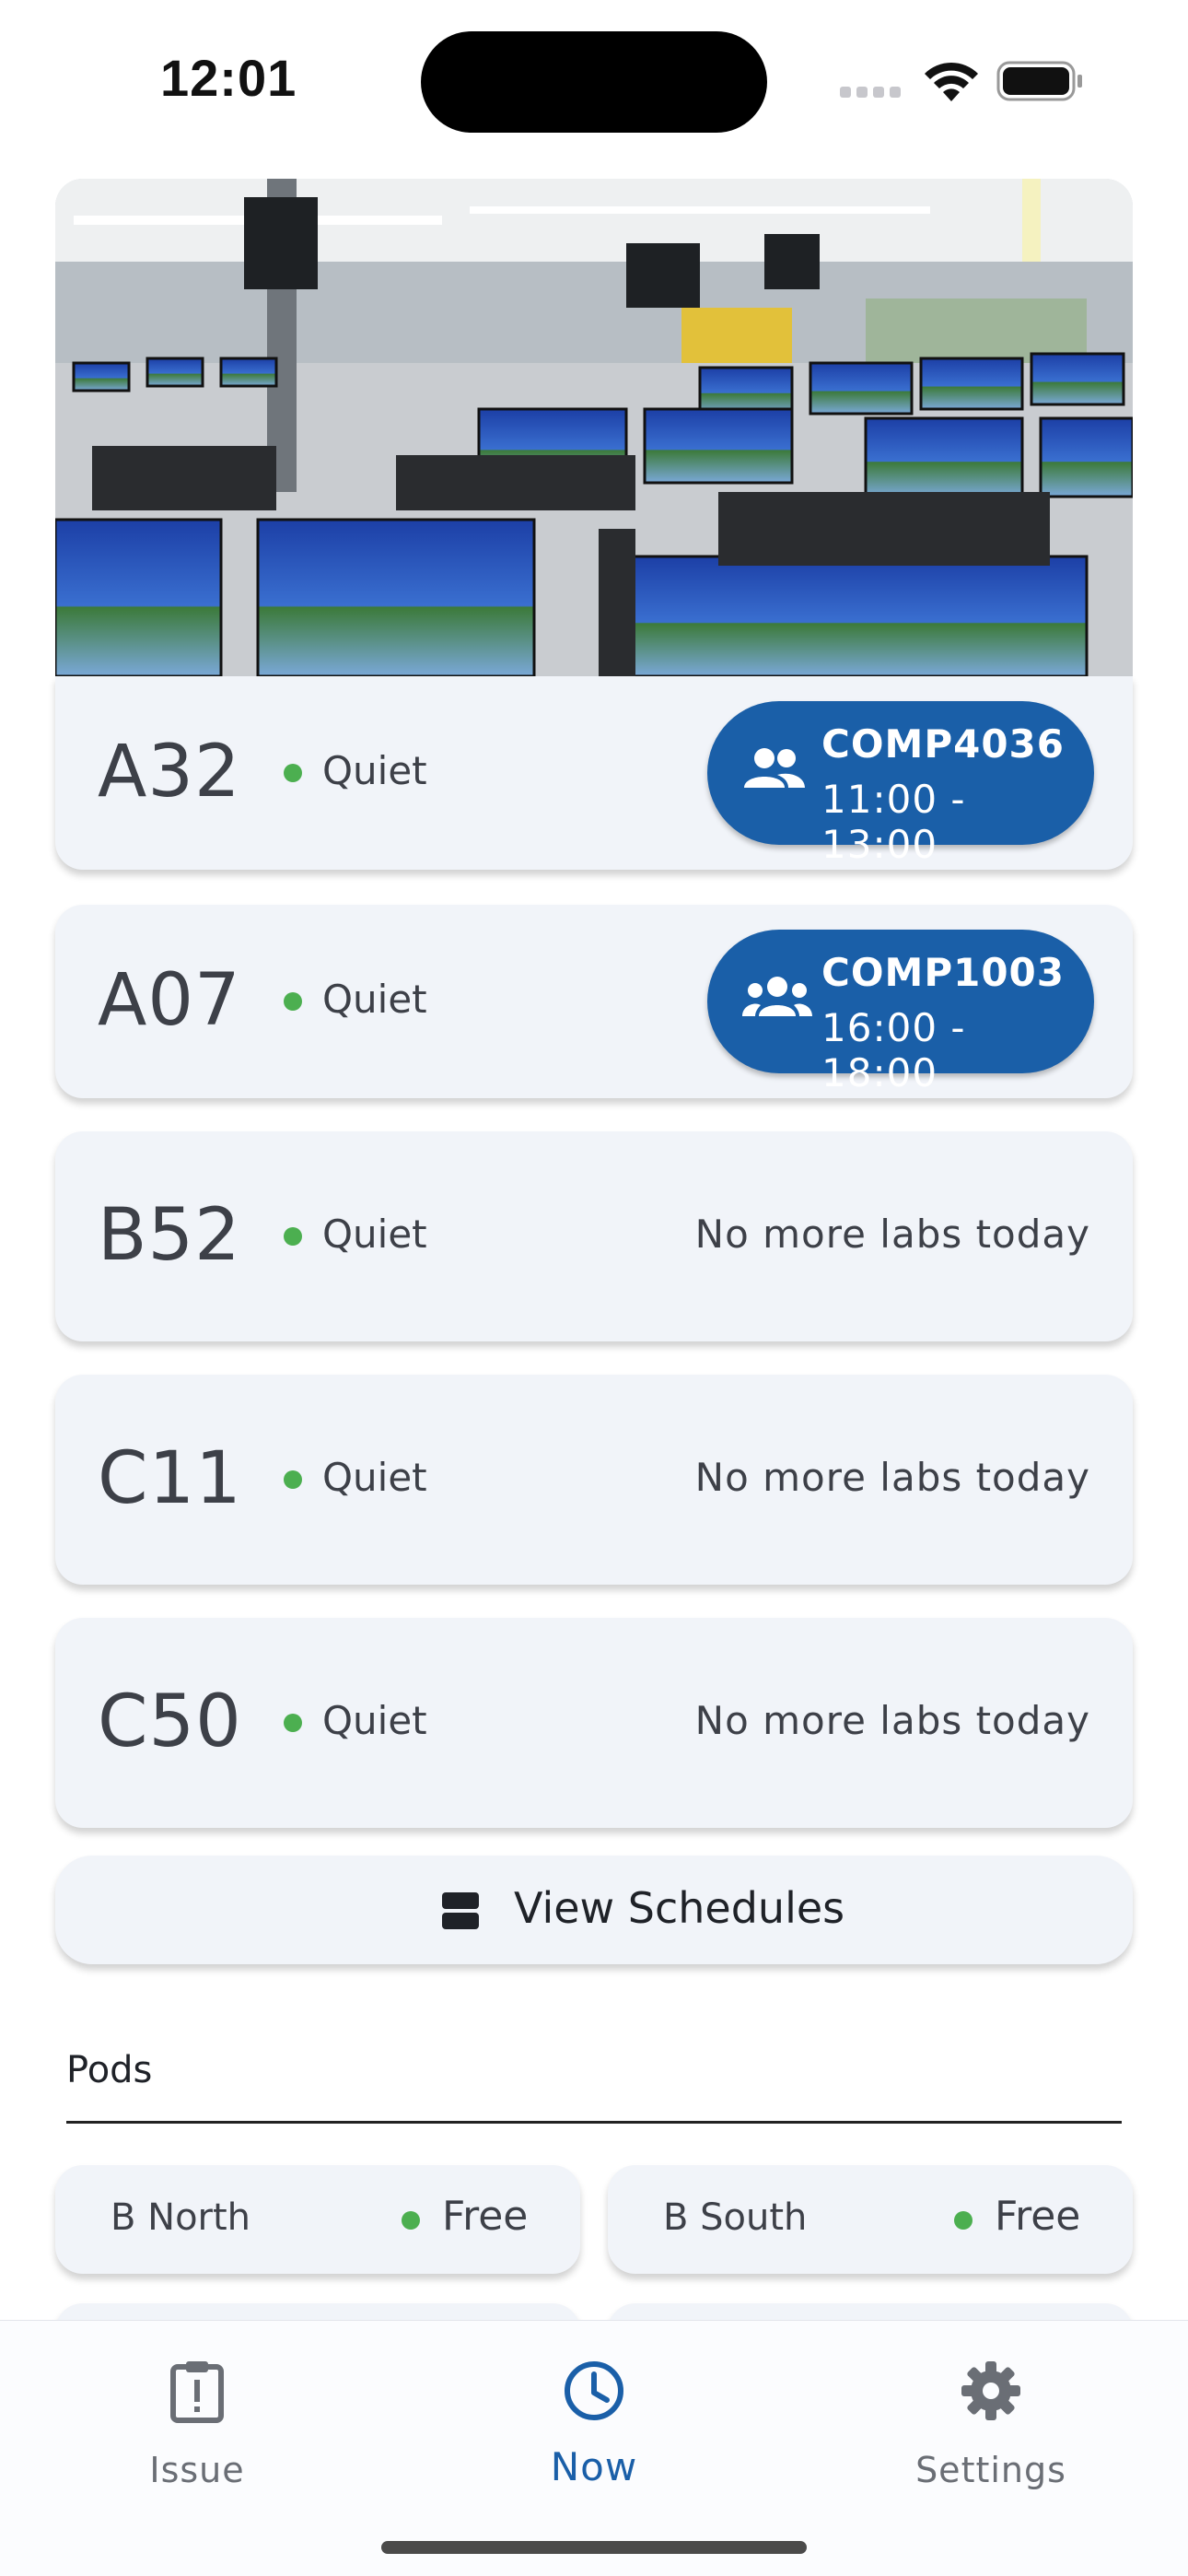 The width and height of the screenshot is (1188, 2576). I want to click on gear-icon, so click(990, 2390).